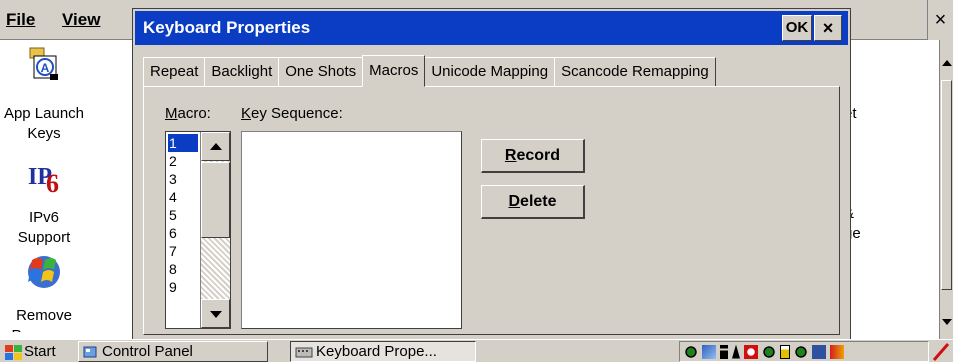 The height and width of the screenshot is (362, 953). I want to click on keyboard-state-icon, so click(819, 351).